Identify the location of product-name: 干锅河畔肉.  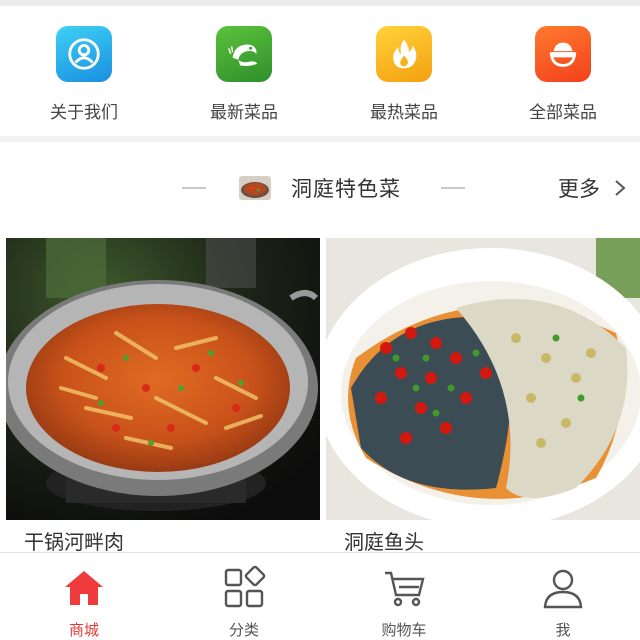
(74, 542).